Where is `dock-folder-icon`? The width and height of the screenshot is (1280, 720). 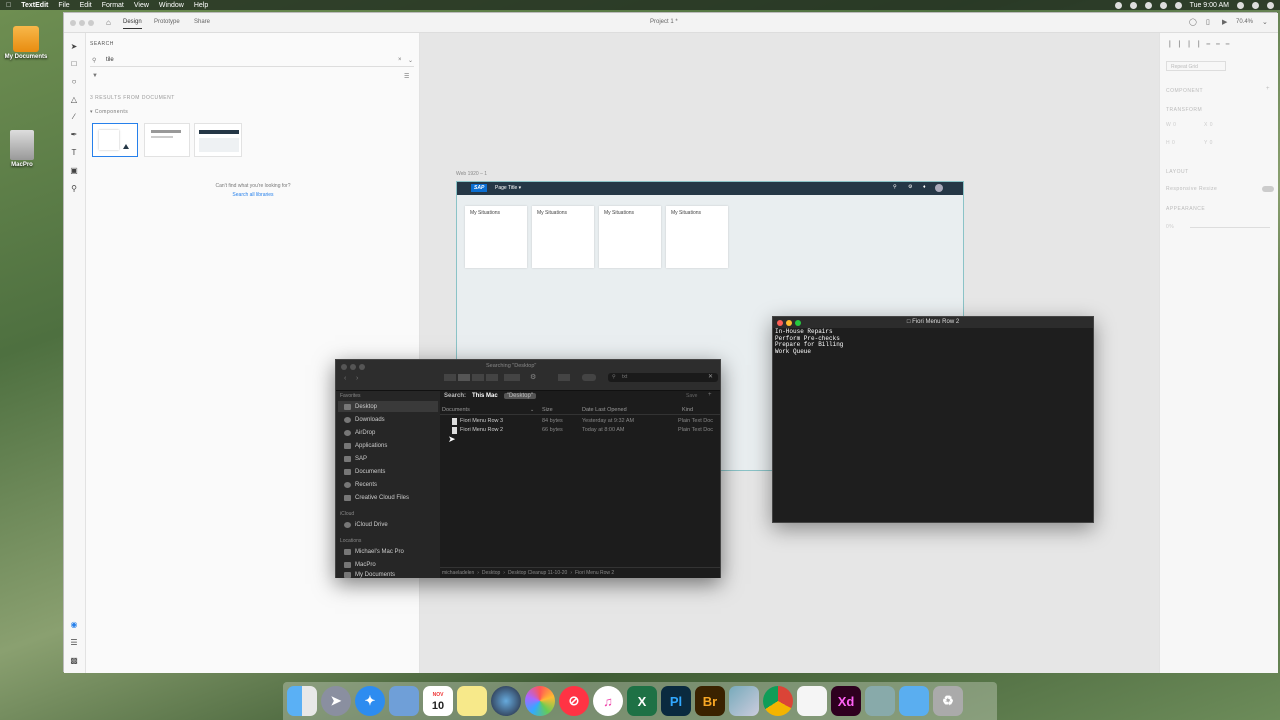 dock-folder-icon is located at coordinates (914, 701).